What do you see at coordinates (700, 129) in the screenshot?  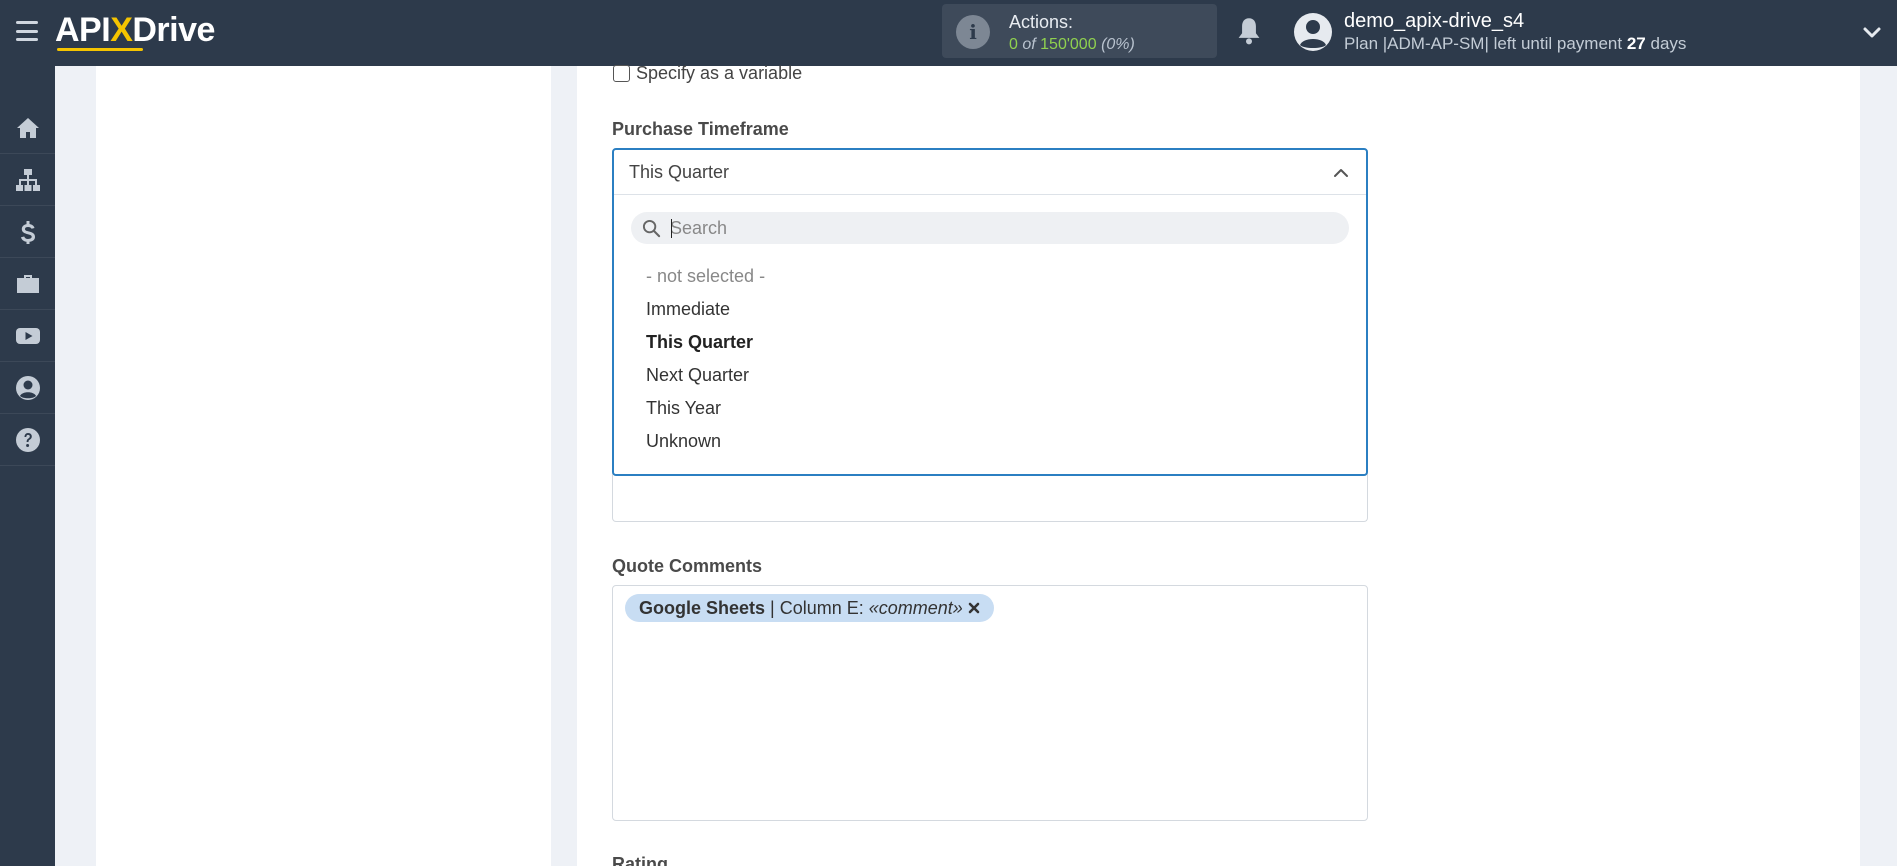 I see `purchase-timeframe-label: Purchase Timeframe` at bounding box center [700, 129].